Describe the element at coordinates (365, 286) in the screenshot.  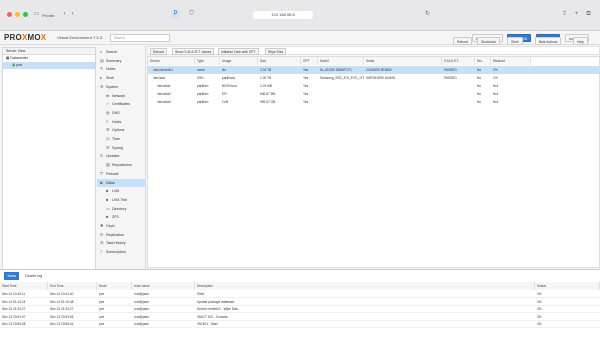
I see `task-column-header: Description` at that location.